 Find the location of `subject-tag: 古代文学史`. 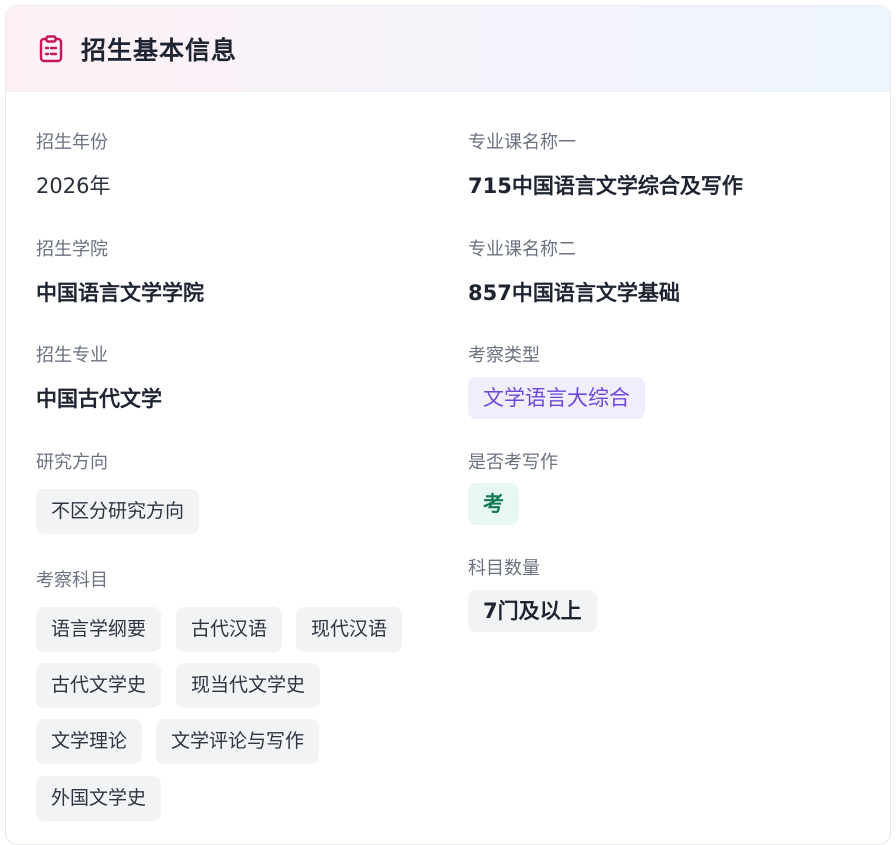

subject-tag: 古代文学史 is located at coordinates (99, 685).